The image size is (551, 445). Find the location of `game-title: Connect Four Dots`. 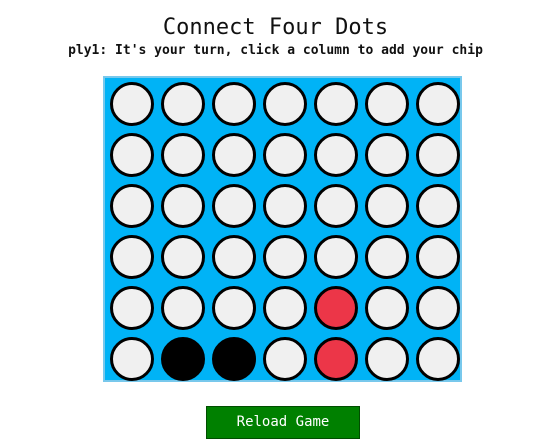

game-title: Connect Four Dots is located at coordinates (275, 27).